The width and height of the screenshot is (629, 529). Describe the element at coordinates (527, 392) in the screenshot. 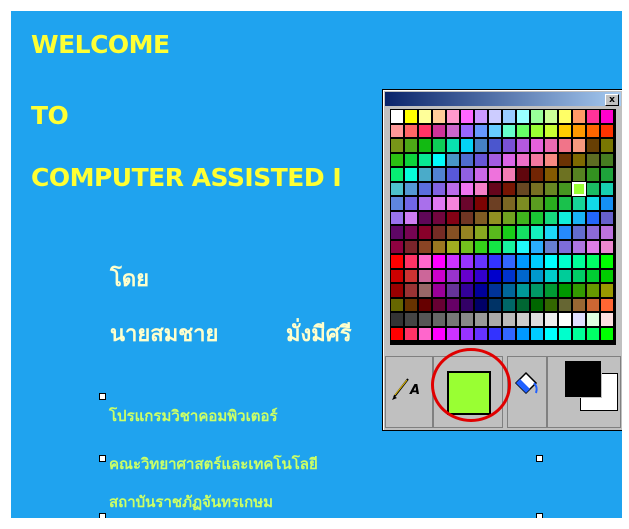

I see `fill-tool-slot` at that location.